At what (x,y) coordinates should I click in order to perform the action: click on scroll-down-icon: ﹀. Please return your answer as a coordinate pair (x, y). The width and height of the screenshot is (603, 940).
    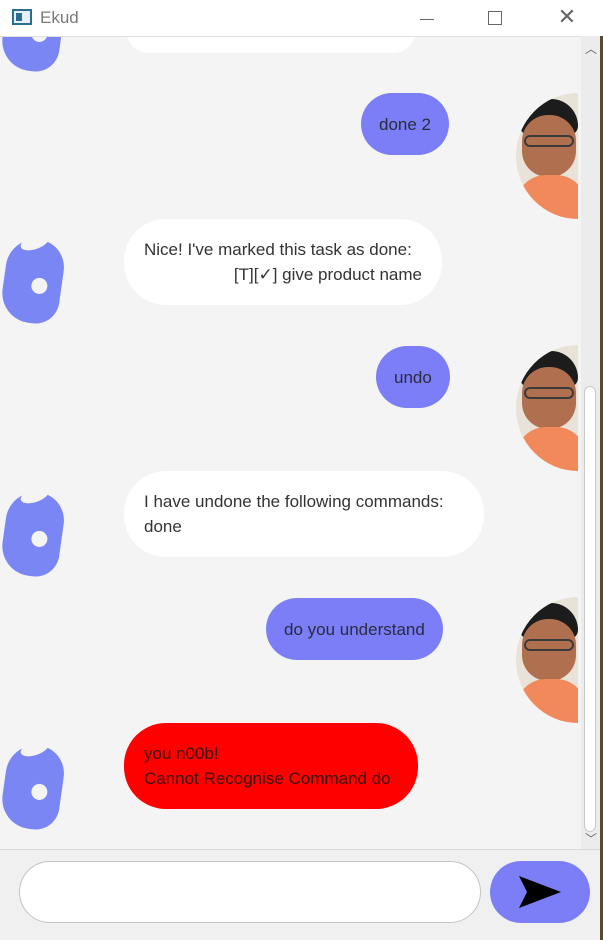
    Looking at the image, I should click on (591, 838).